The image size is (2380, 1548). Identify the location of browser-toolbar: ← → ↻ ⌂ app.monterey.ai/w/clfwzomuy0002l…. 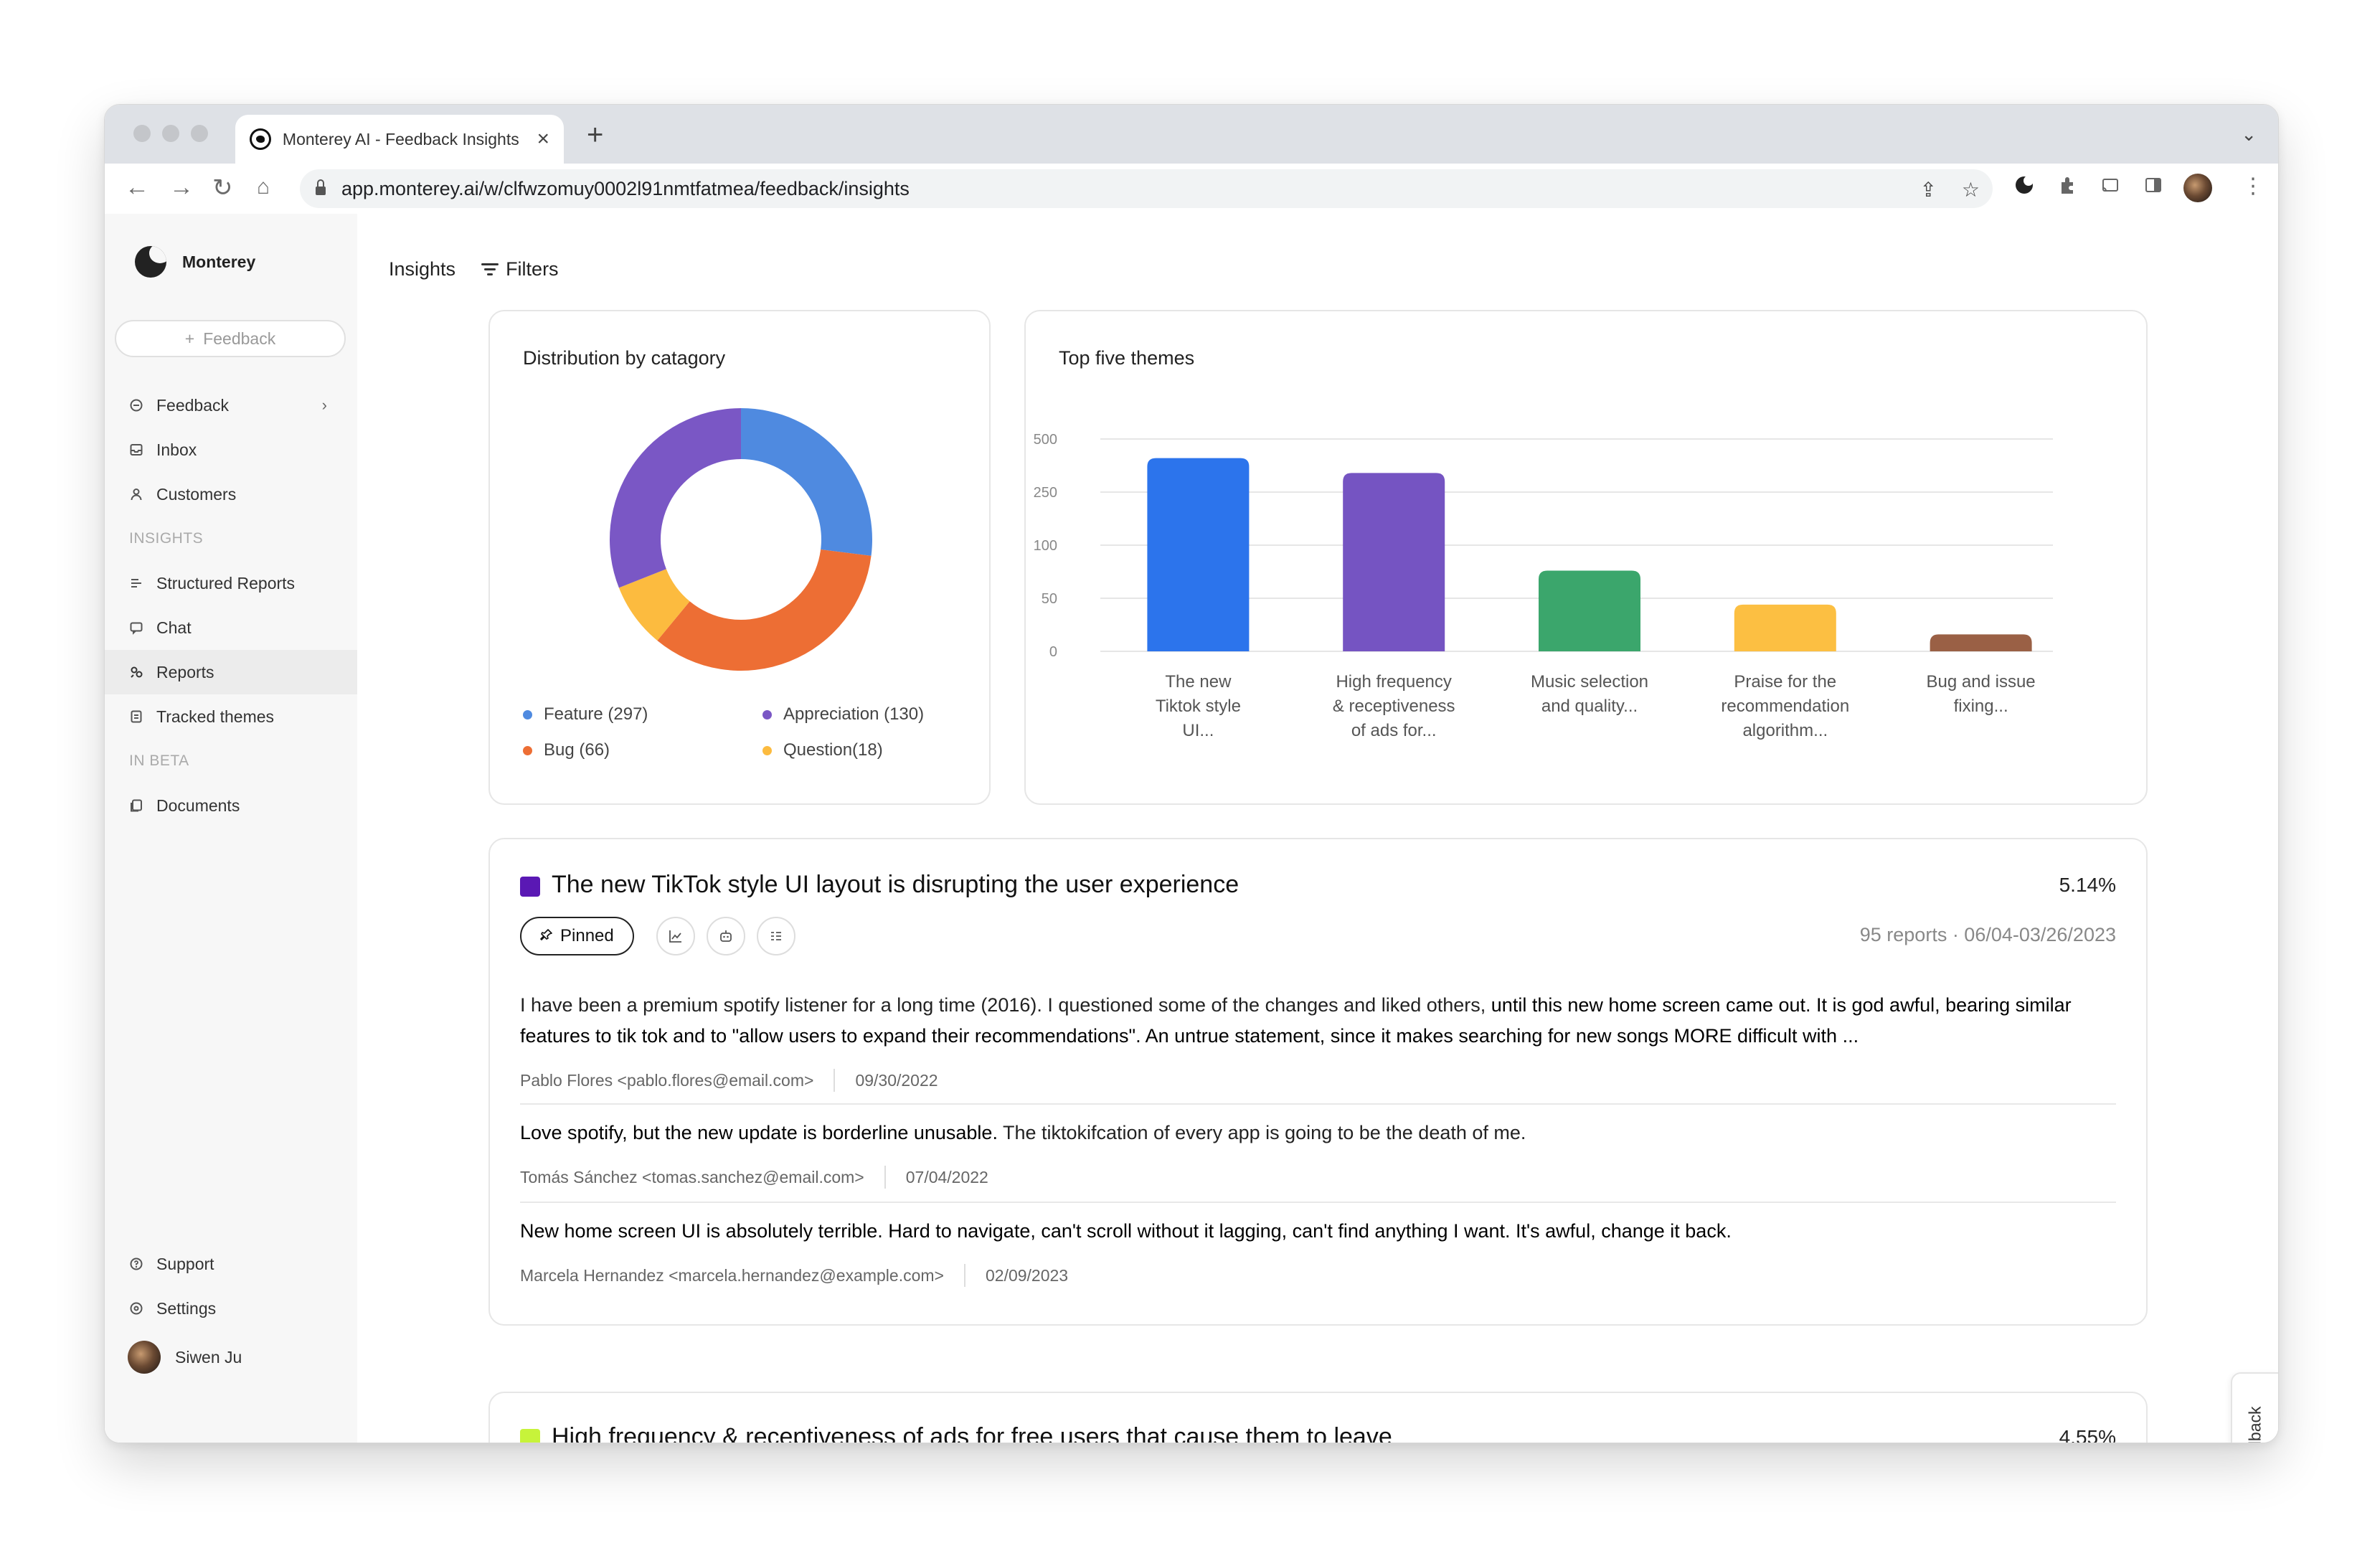
(1191, 189).